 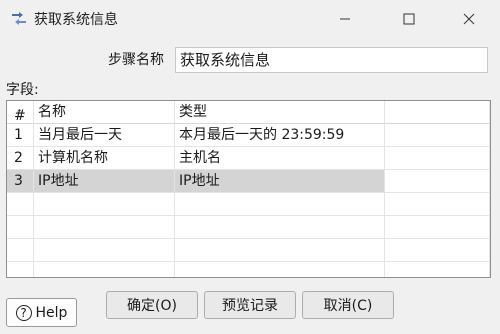 What do you see at coordinates (280, 158) in the screenshot?
I see `field-type-cell: 主机名` at bounding box center [280, 158].